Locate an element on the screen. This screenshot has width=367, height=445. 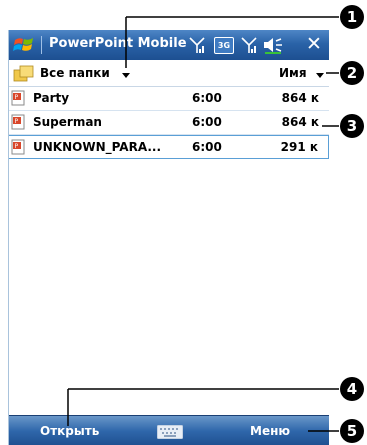
callout-marker: 2 is located at coordinates (352, 73).